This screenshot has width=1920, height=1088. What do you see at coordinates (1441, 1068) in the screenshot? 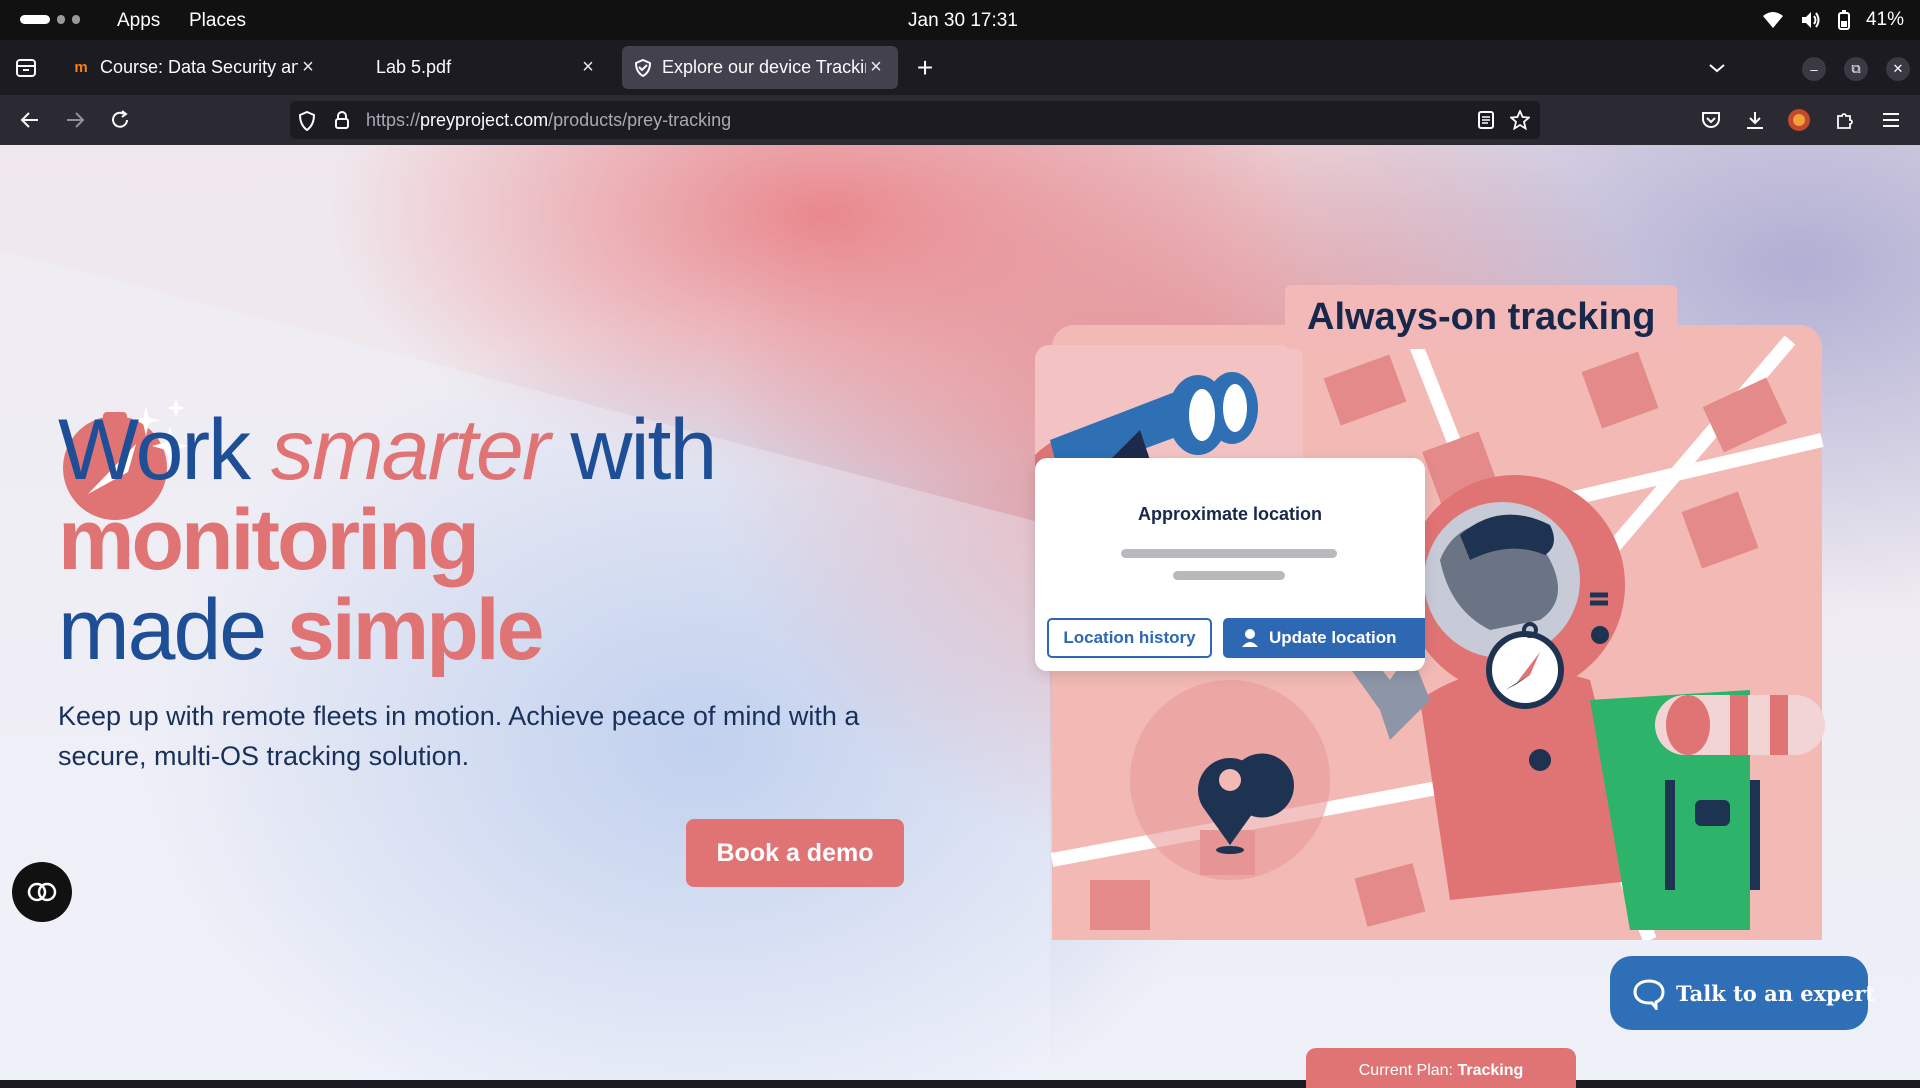
I see `current-plan-badge: Current Plan: Tracking` at bounding box center [1441, 1068].